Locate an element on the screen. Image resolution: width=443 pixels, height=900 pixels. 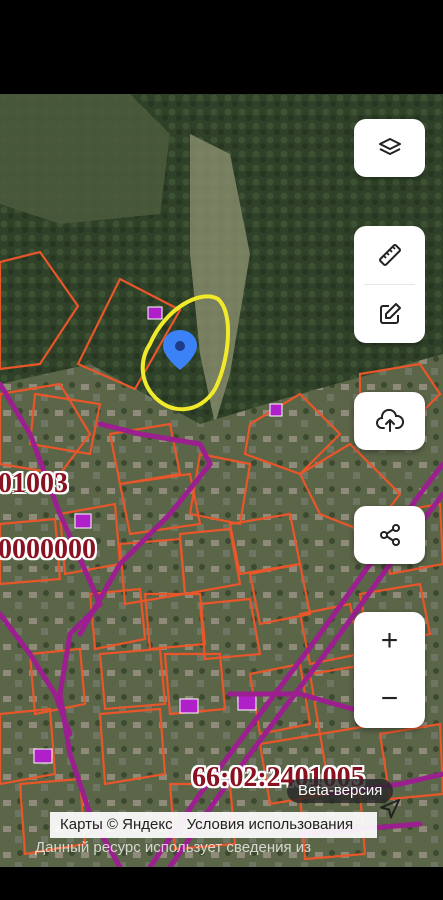
data-source-notice: Данный ресурс использует сведения из is located at coordinates (173, 847).